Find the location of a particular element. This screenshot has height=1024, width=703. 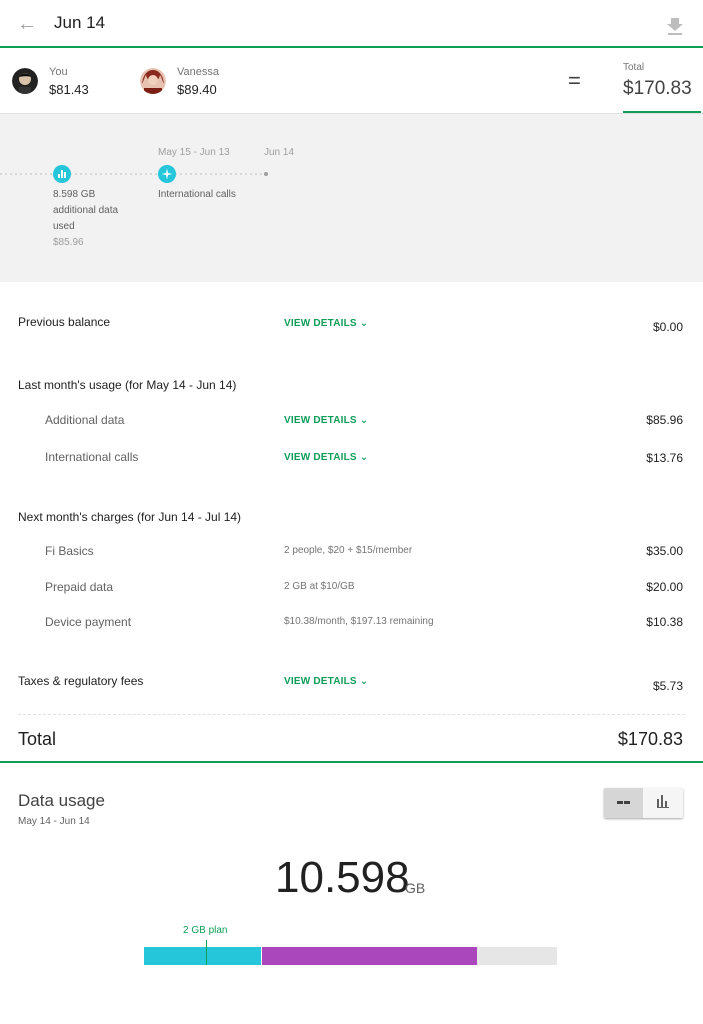

usage-bar-prepaid is located at coordinates (202, 956).